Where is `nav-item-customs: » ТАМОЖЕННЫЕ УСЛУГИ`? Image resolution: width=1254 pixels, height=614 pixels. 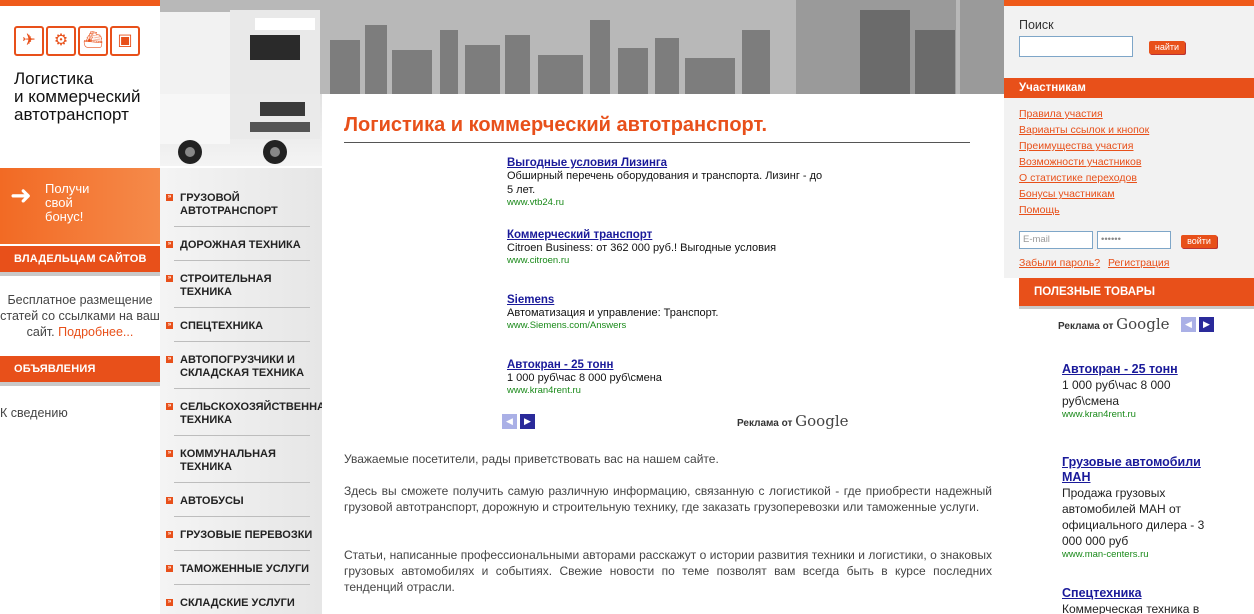
nav-item-customs: » ТАМОЖЕННЫЕ УСЛУГИ is located at coordinates (241, 569).